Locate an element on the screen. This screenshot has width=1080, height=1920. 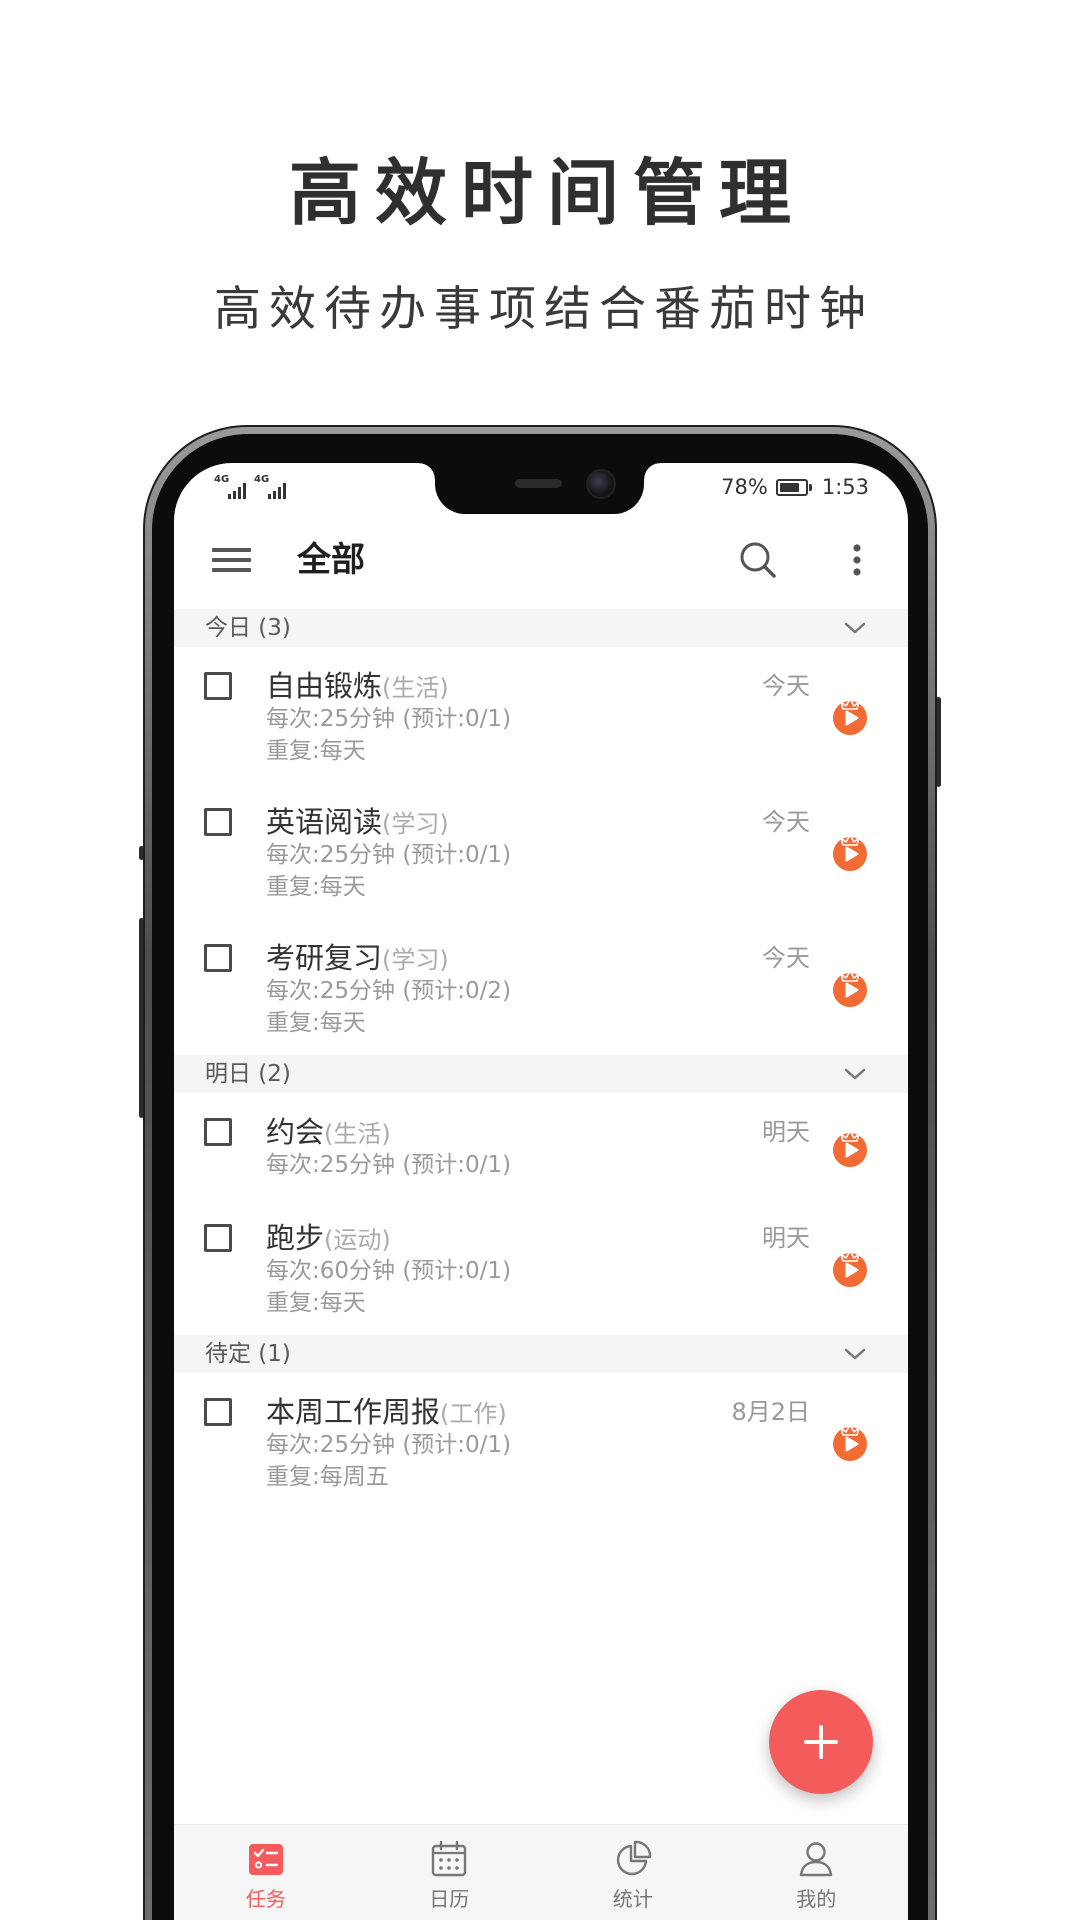
task-title: 考研复习 is located at coordinates (324, 958).